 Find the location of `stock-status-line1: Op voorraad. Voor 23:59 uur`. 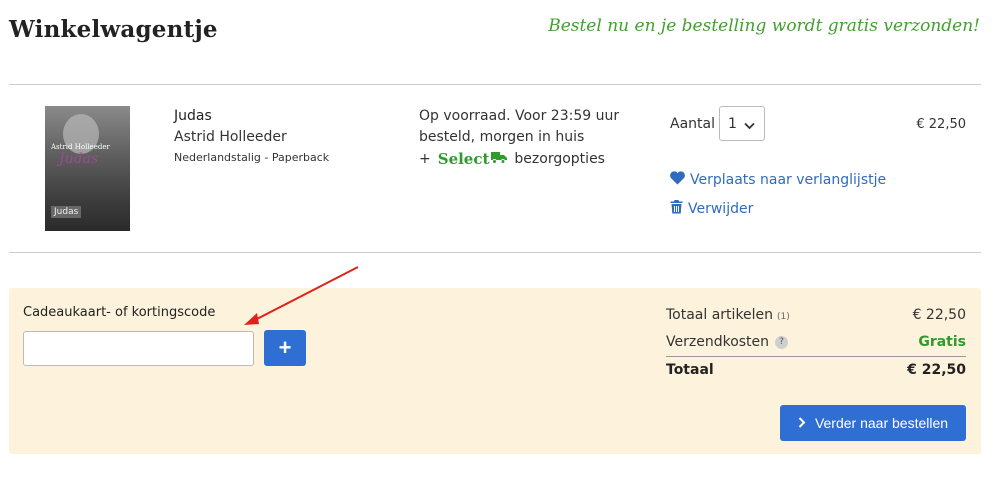

stock-status-line1: Op voorraad. Voor 23:59 uur is located at coordinates (519, 116).